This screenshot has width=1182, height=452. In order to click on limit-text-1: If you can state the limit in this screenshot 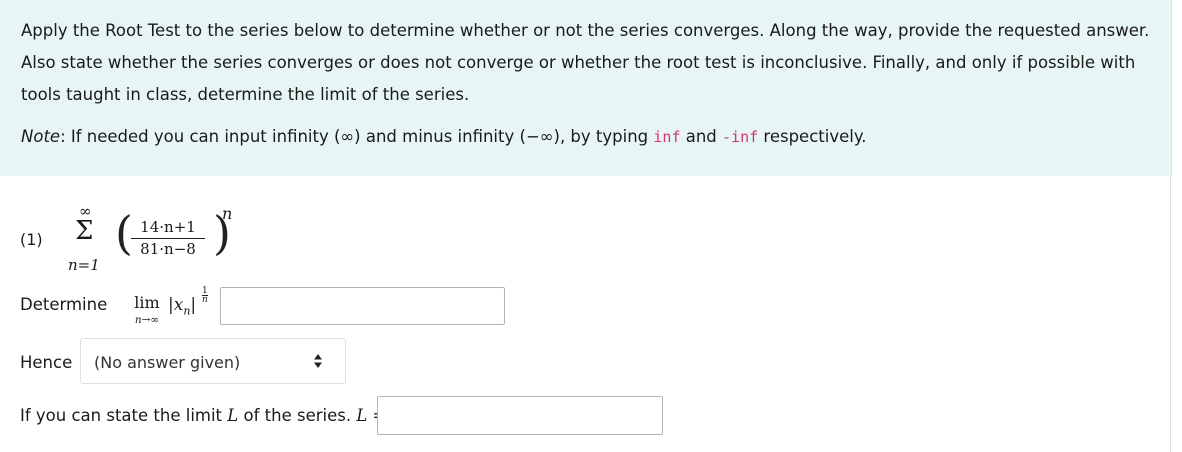, I will do `click(124, 415)`.